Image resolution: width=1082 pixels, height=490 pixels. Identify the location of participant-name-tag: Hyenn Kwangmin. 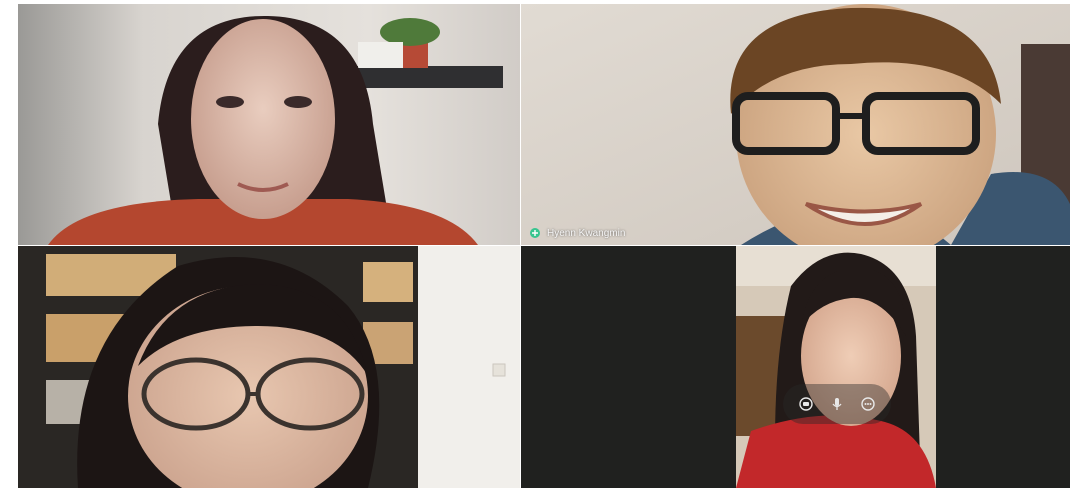
(577, 233).